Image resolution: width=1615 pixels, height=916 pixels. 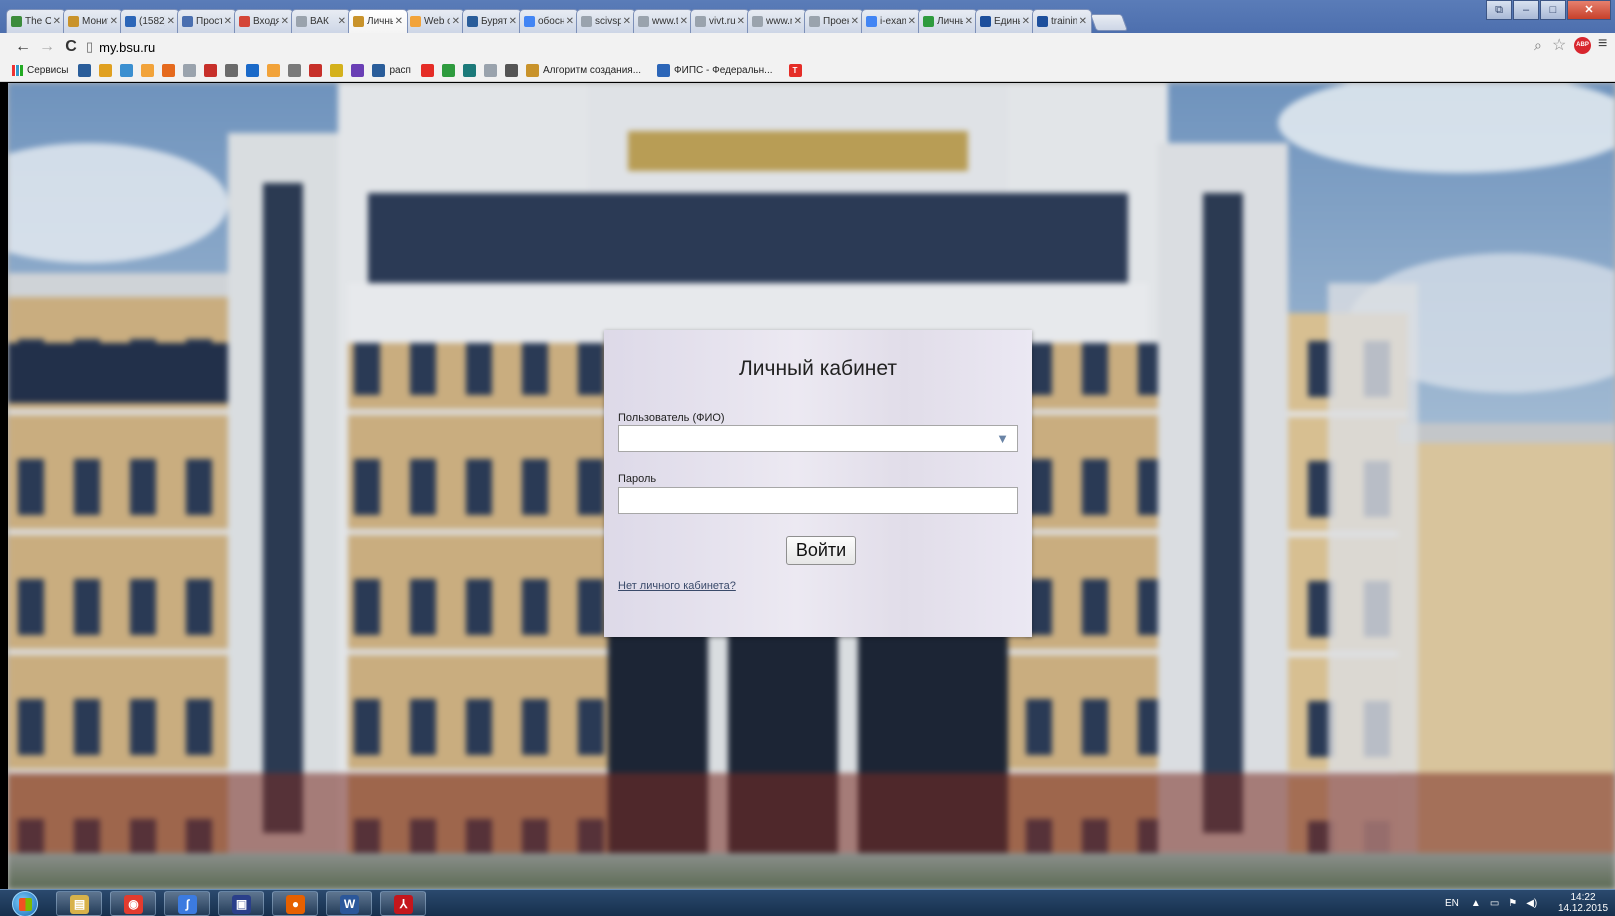 What do you see at coordinates (106, 70) in the screenshot?
I see `bsu-bookmark-icon` at bounding box center [106, 70].